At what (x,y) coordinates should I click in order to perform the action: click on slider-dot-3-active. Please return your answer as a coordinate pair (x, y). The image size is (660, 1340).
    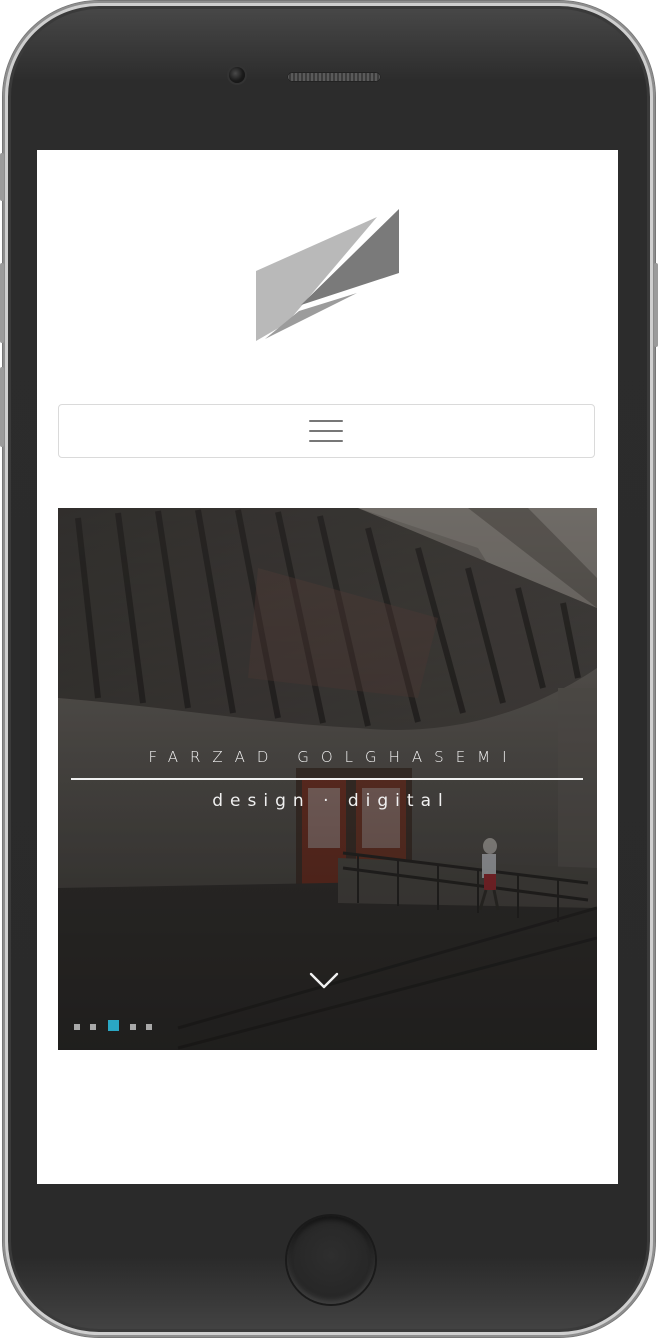
    Looking at the image, I should click on (113, 1025).